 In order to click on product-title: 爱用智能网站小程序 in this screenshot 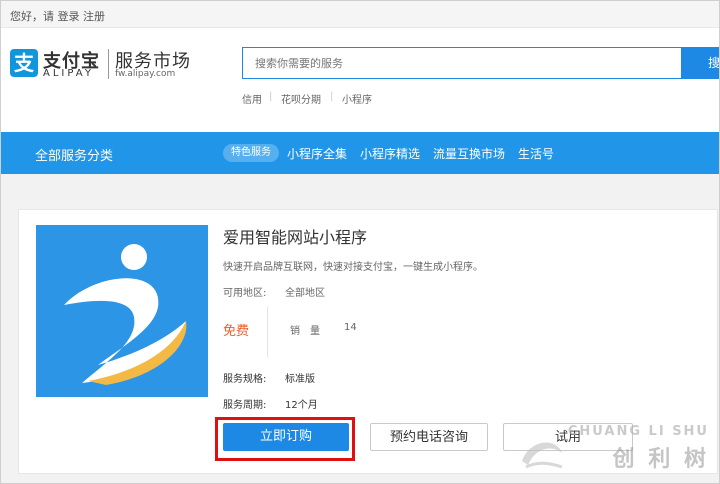, I will do `click(295, 237)`.